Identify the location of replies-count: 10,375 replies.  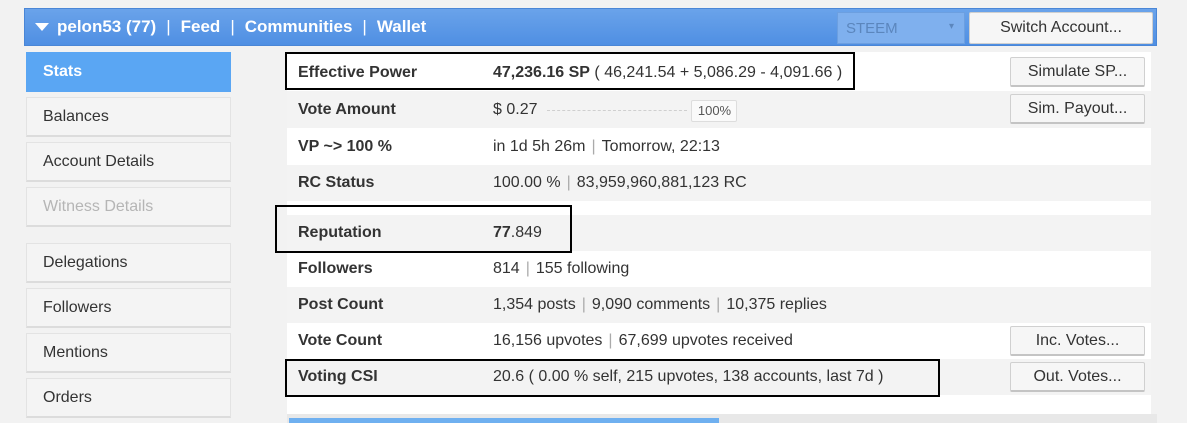
(776, 304).